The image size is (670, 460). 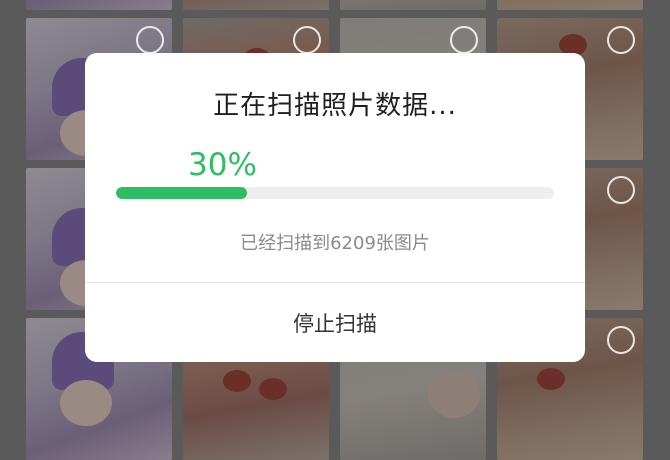 I want to click on stop-scan-button: 停止扫描, so click(x=335, y=322).